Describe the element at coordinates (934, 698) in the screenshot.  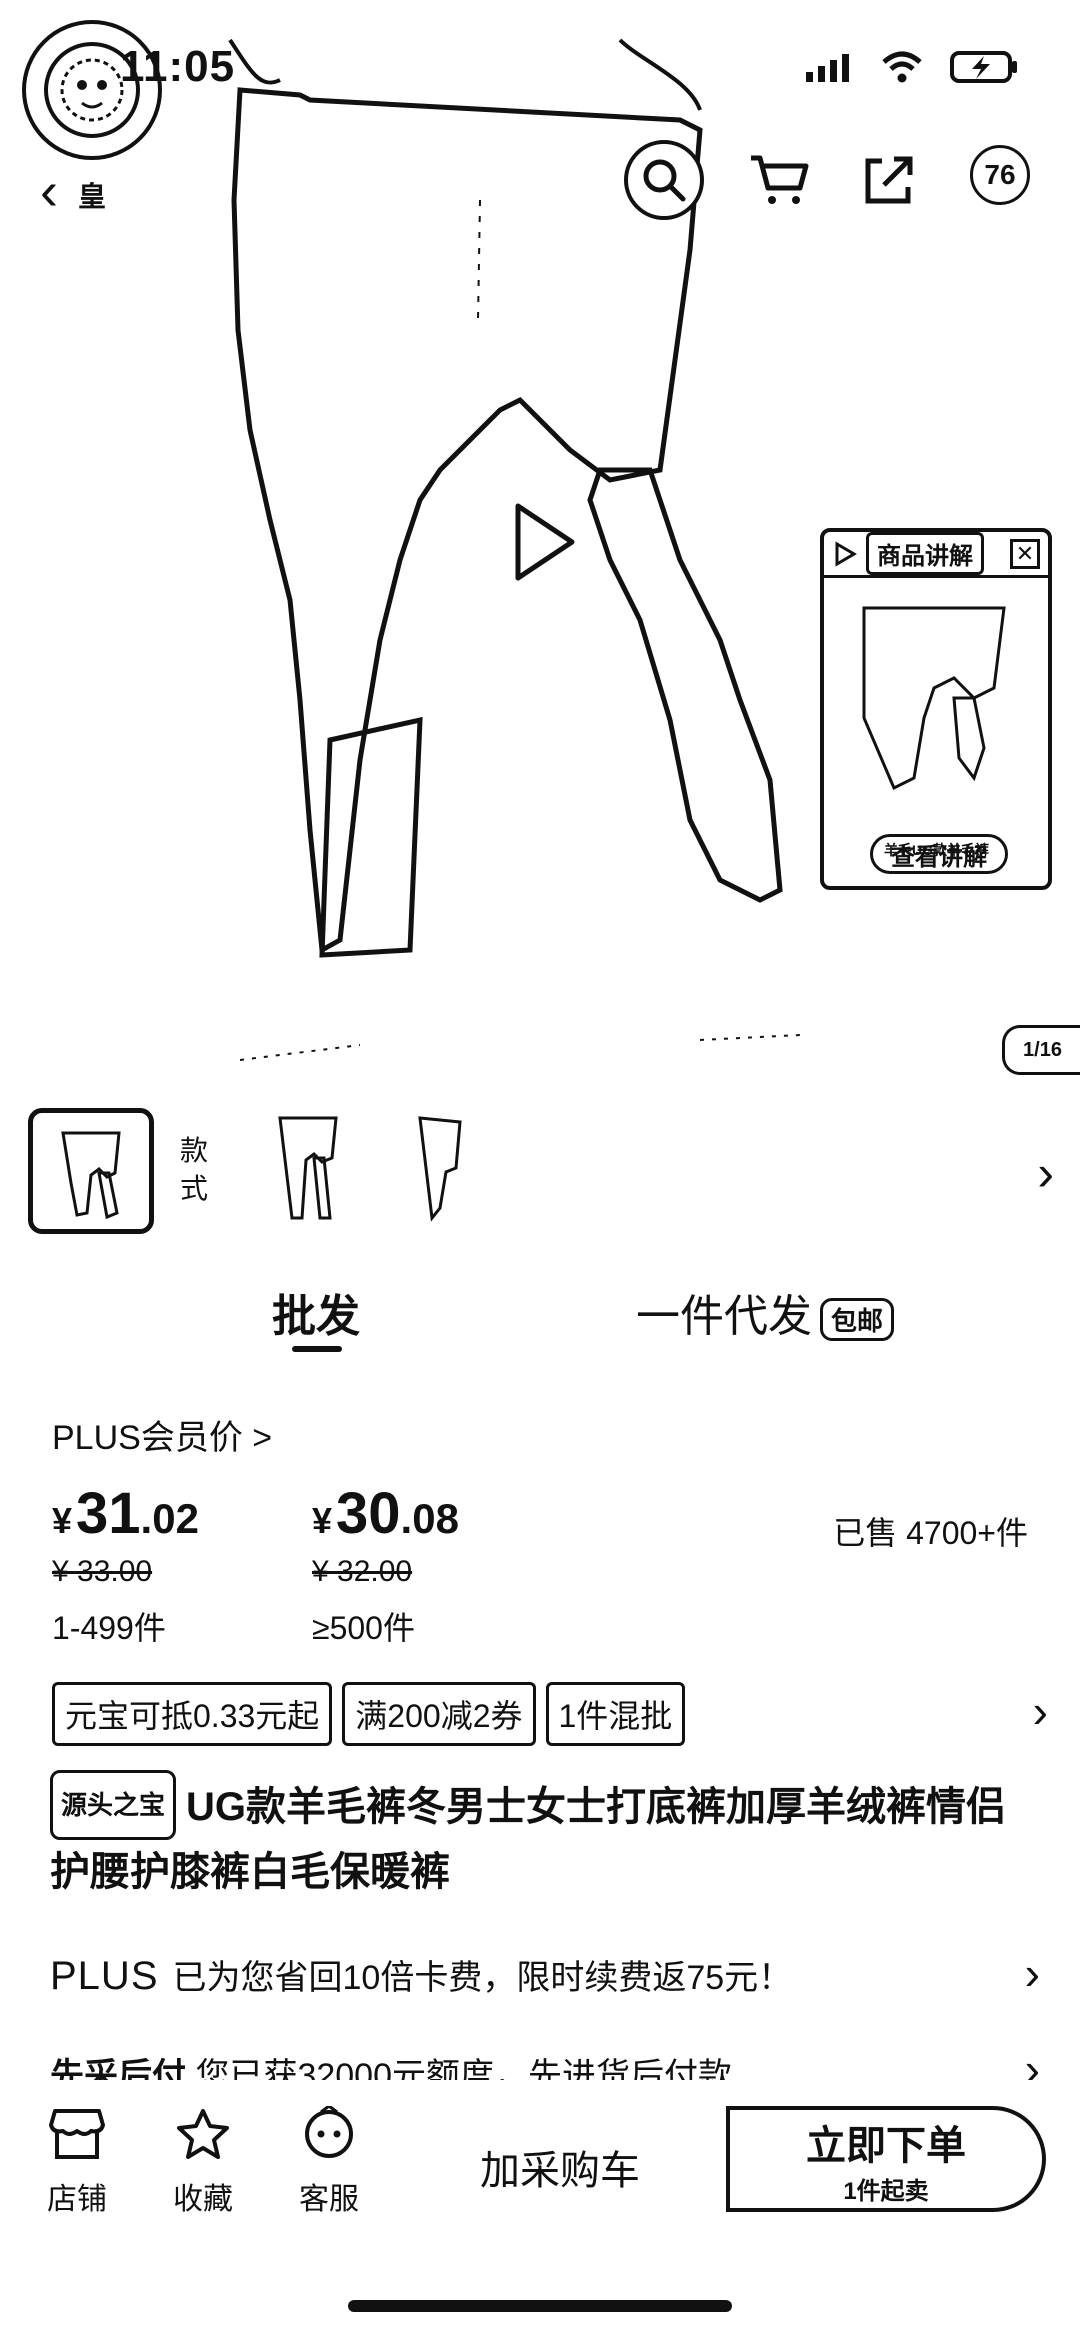
I see `explain-thumbnail` at that location.